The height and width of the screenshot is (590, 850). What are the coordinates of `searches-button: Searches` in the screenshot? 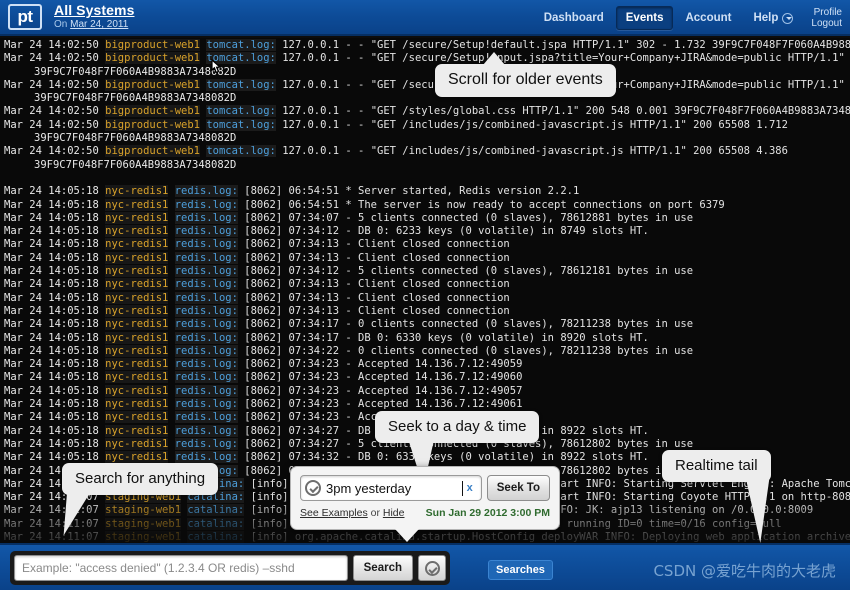 It's located at (520, 570).